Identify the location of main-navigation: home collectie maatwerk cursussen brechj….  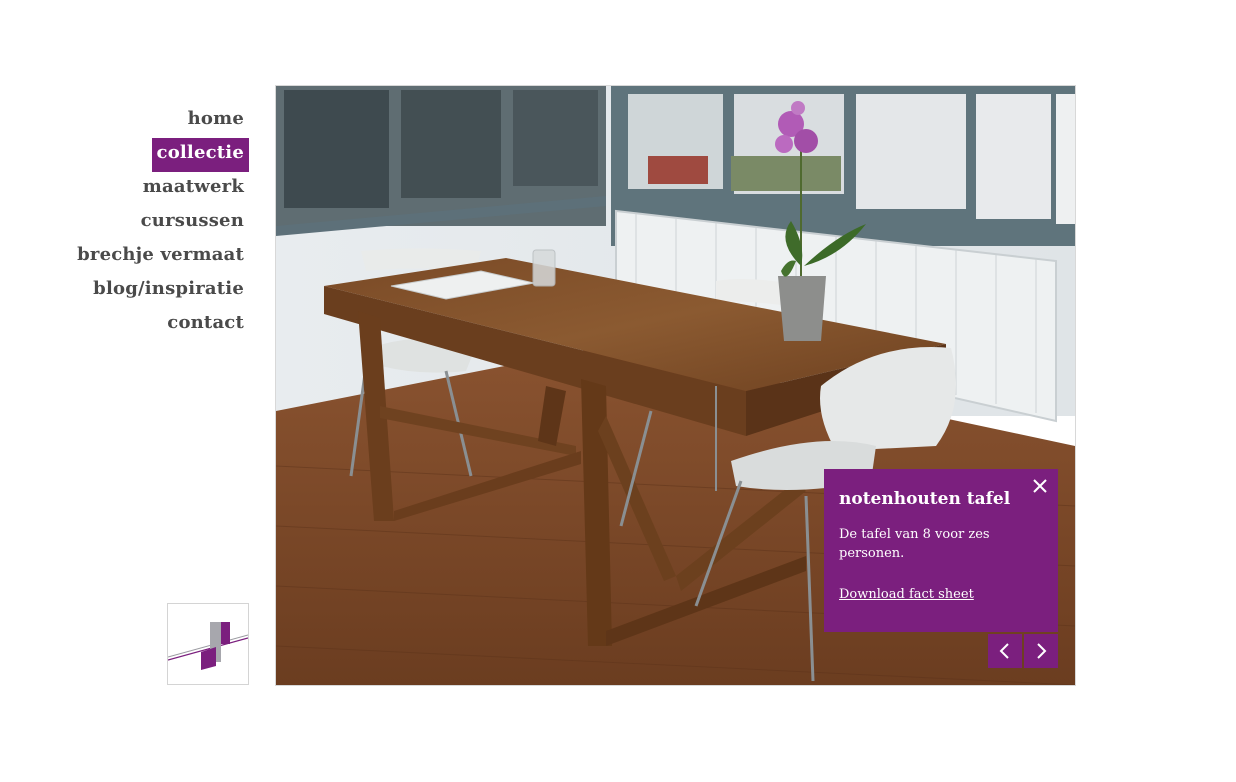
(154, 223).